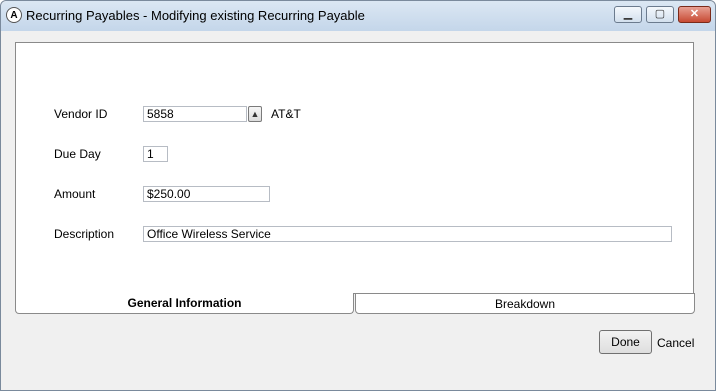  I want to click on close-button: ✕, so click(694, 14).